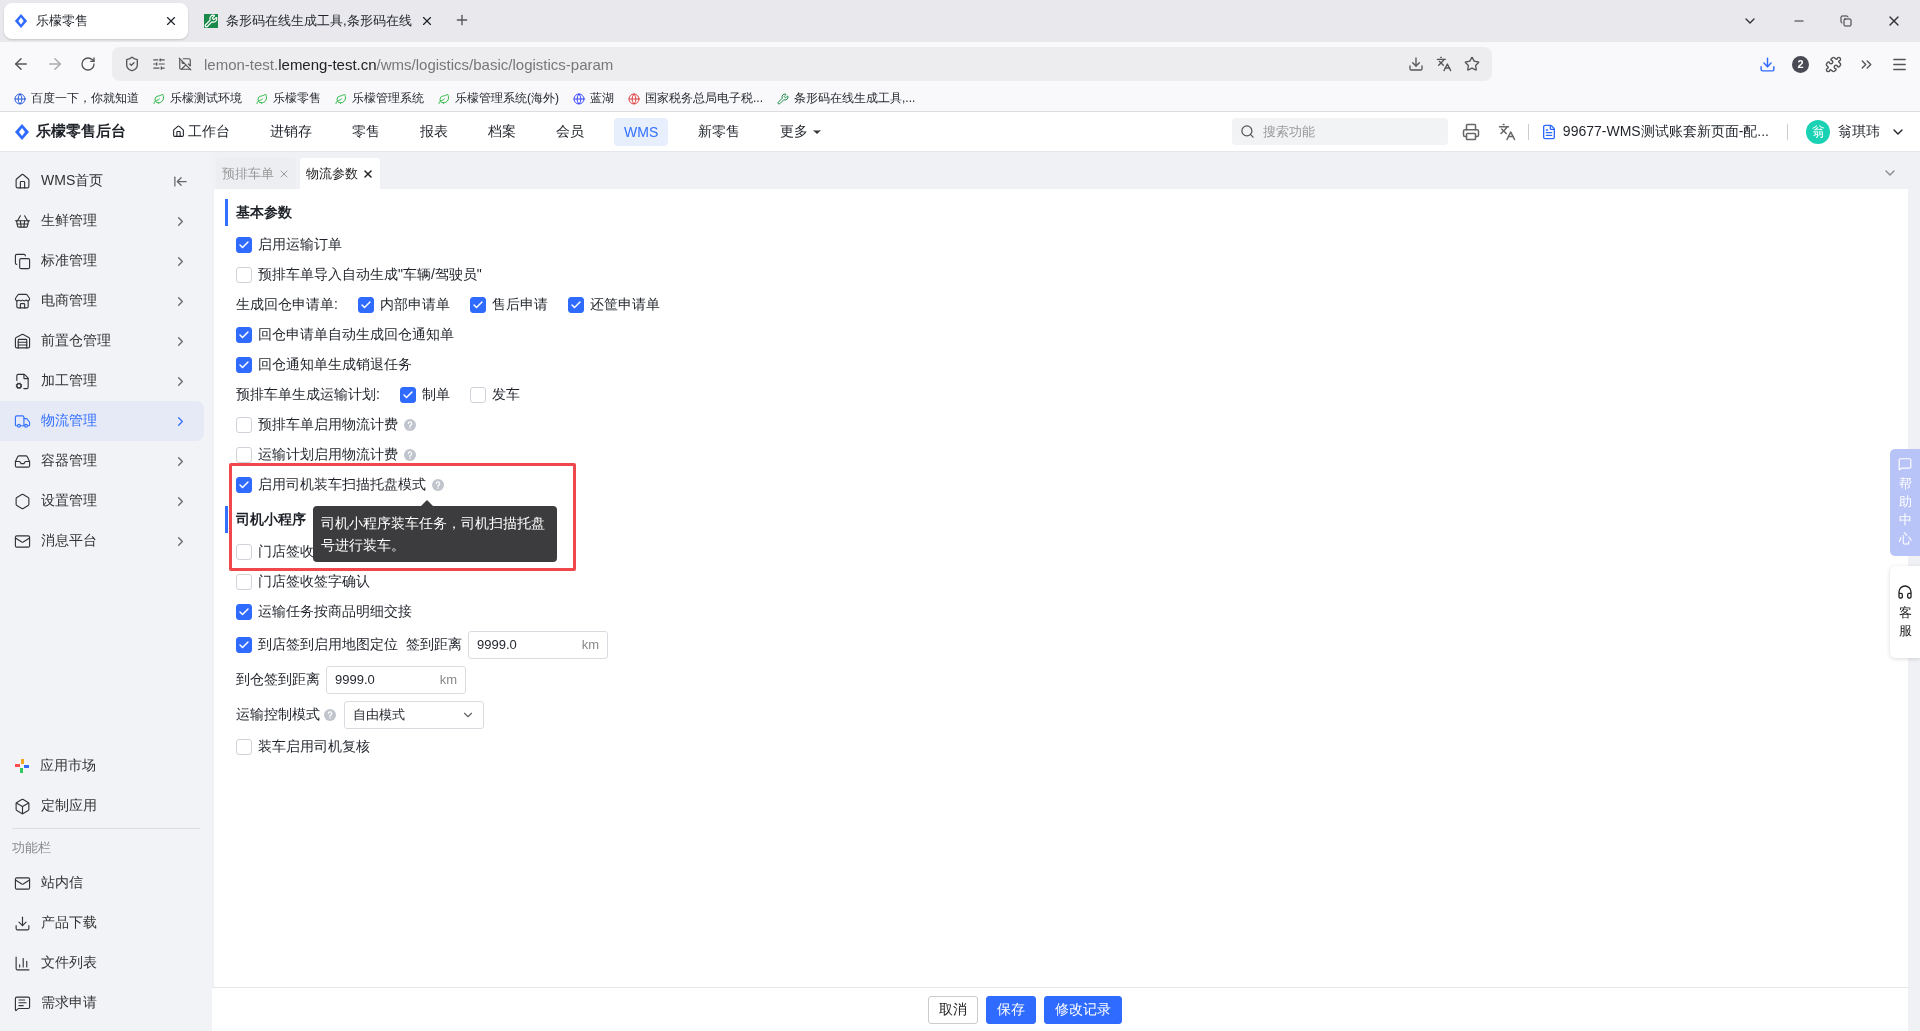 This screenshot has height=1031, width=1920. I want to click on browser-tab: 条形码在线生成工具,条形码在线, so click(319, 21).